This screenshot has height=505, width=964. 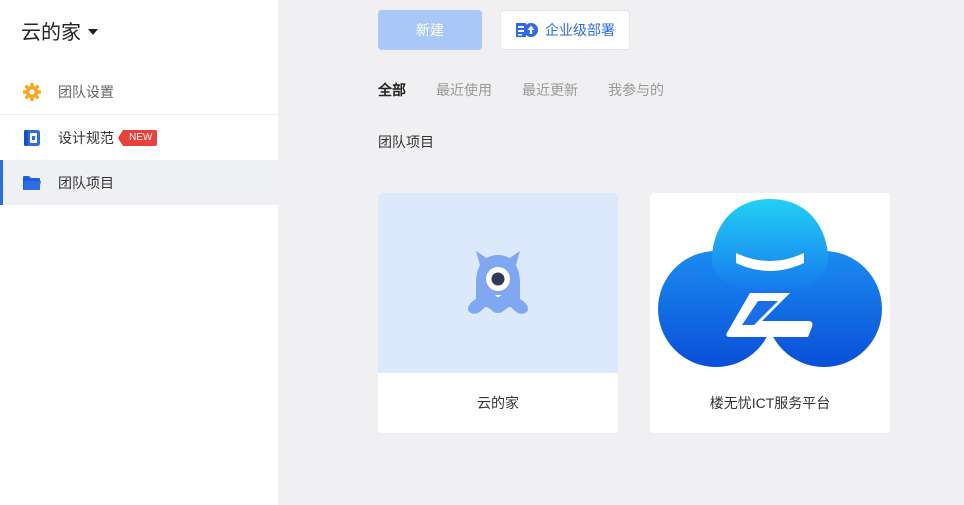 What do you see at coordinates (139, 182) in the screenshot?
I see `sidebar-item-team-projects: 团队项目` at bounding box center [139, 182].